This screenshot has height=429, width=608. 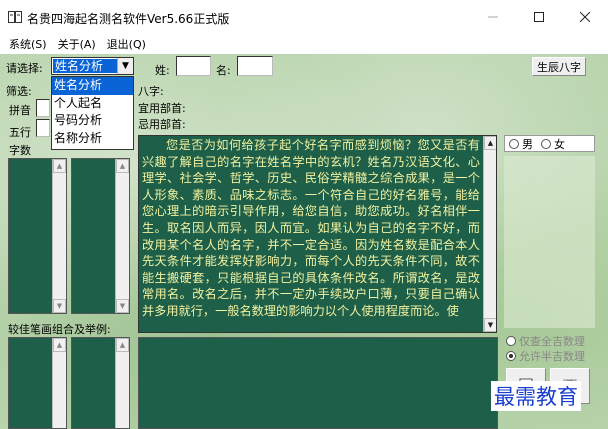 I want to click on female-label: 女, so click(x=559, y=144).